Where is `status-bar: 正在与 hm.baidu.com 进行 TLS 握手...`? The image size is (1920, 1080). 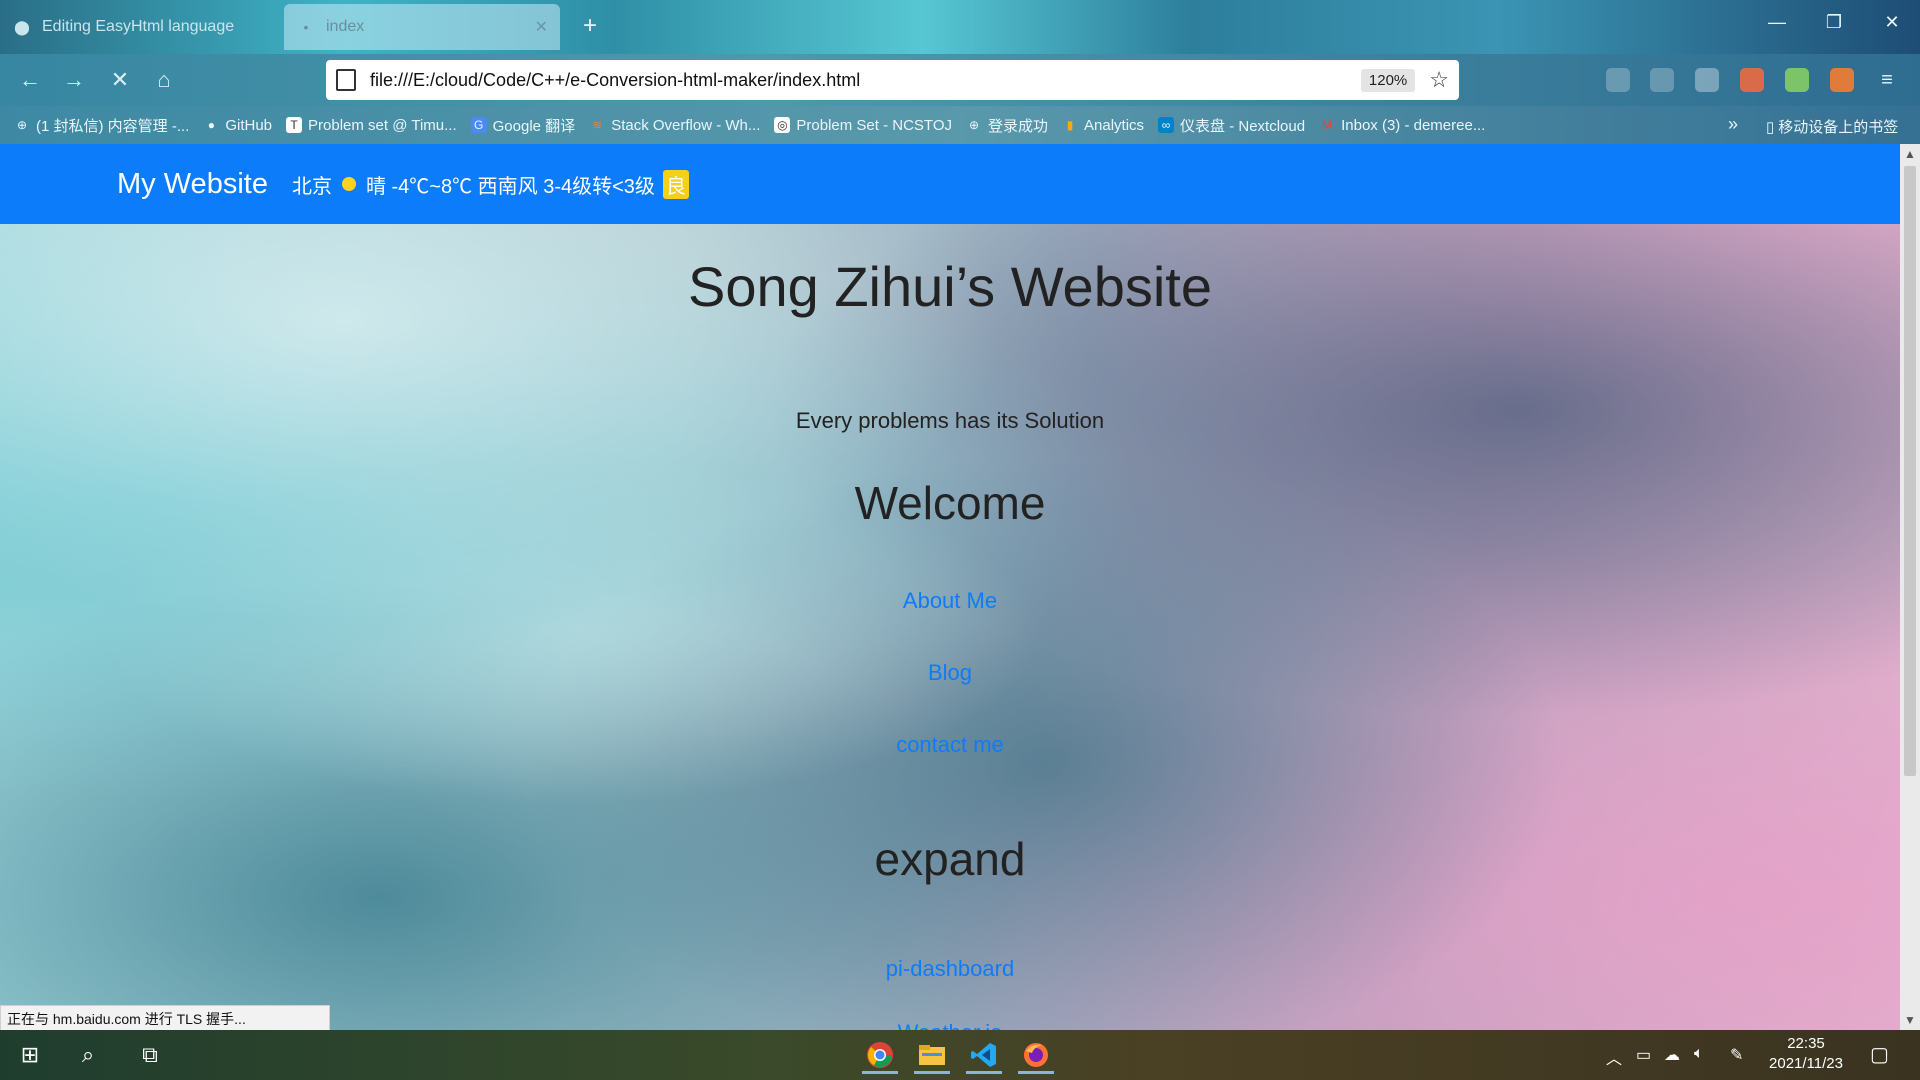 status-bar: 正在与 hm.baidu.com 进行 TLS 握手... is located at coordinates (165, 1018).